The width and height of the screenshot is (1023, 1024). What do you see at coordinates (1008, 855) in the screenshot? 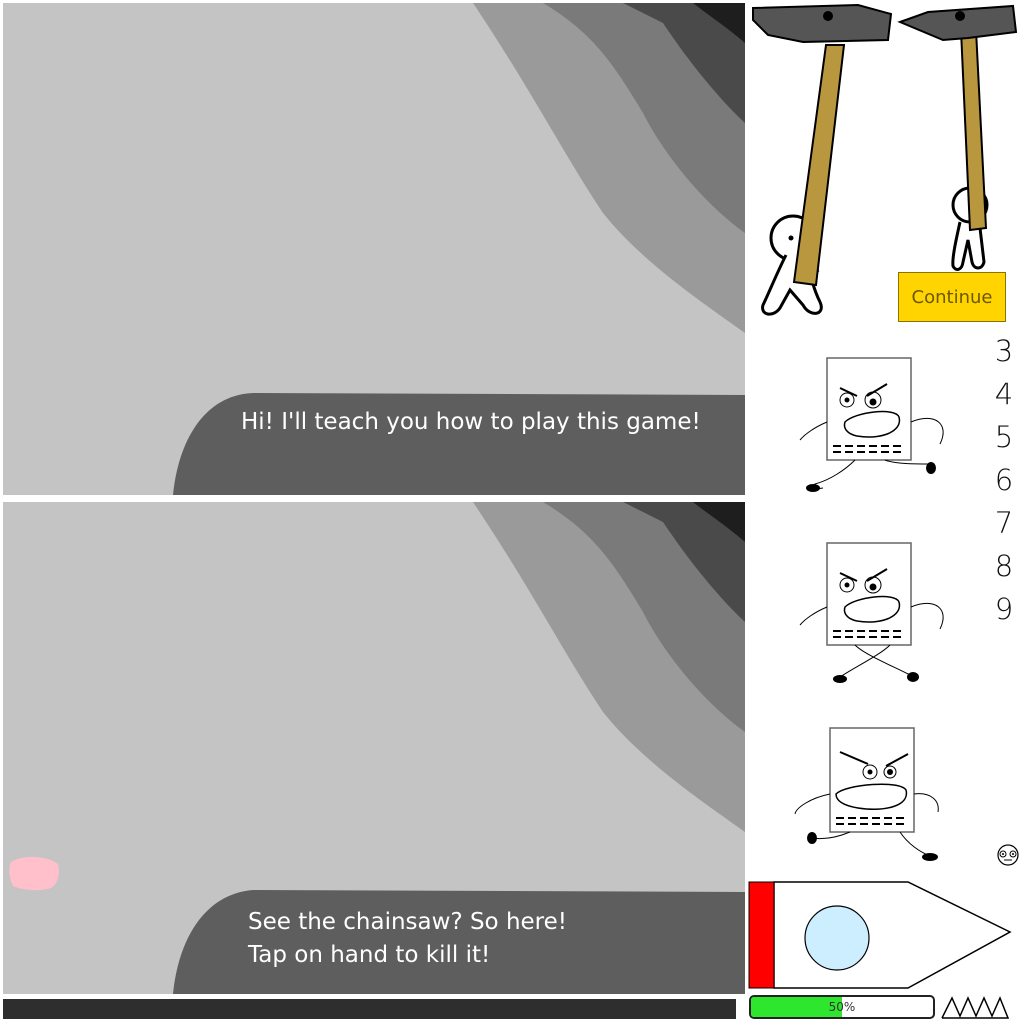
I see `small-face-icon` at bounding box center [1008, 855].